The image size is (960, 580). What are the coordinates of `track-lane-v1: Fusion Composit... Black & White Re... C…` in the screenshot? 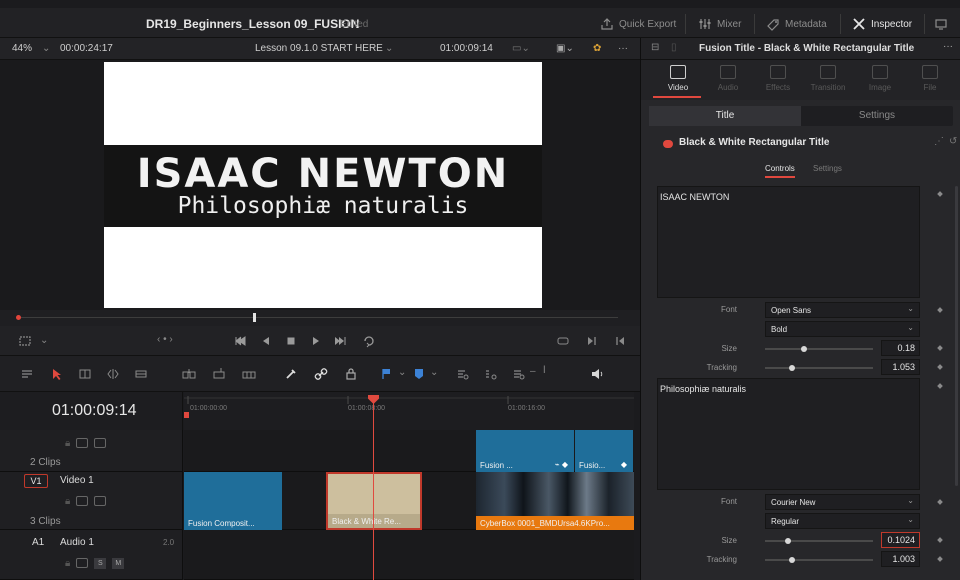 It's located at (409, 501).